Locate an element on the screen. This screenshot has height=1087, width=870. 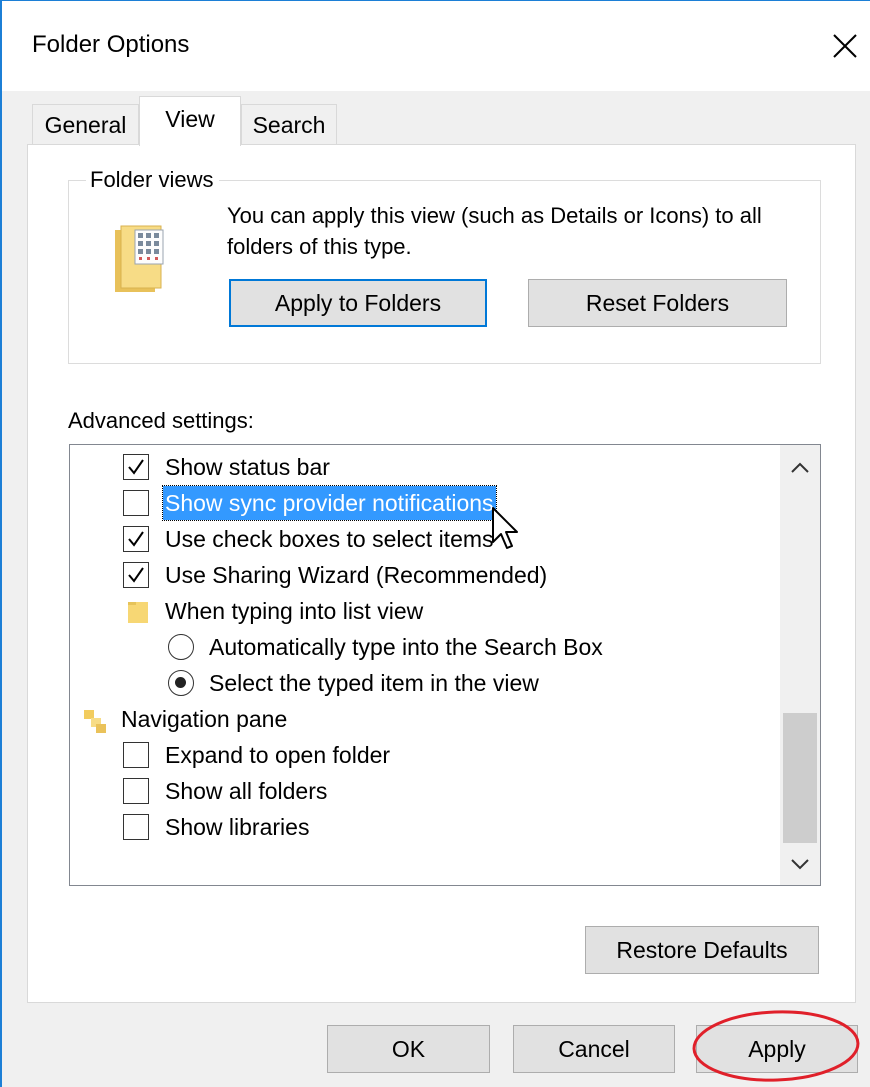
when-typing-label: When typing into list view is located at coordinates (294, 611).